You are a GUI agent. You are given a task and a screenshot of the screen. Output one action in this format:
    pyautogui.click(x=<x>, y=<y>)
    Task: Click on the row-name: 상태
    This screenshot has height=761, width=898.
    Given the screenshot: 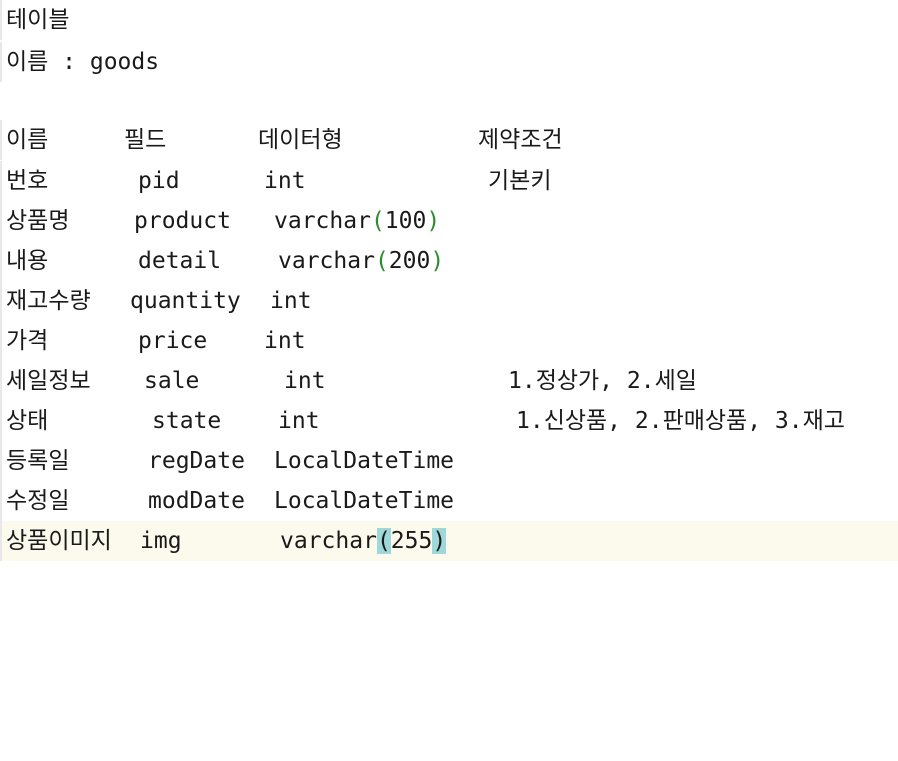 What is the action you would take?
    pyautogui.click(x=27, y=421)
    